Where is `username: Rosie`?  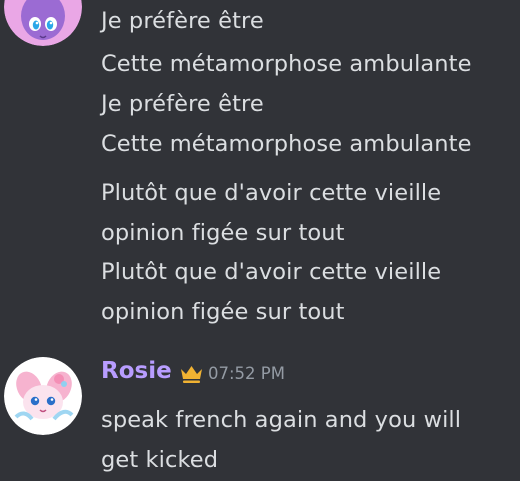 username: Rosie is located at coordinates (136, 371).